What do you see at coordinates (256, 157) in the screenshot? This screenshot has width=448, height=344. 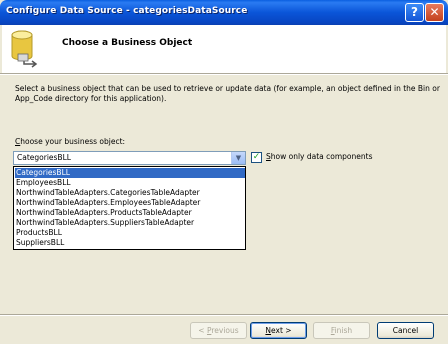 I see `show-data-components-checkbox: ✓` at bounding box center [256, 157].